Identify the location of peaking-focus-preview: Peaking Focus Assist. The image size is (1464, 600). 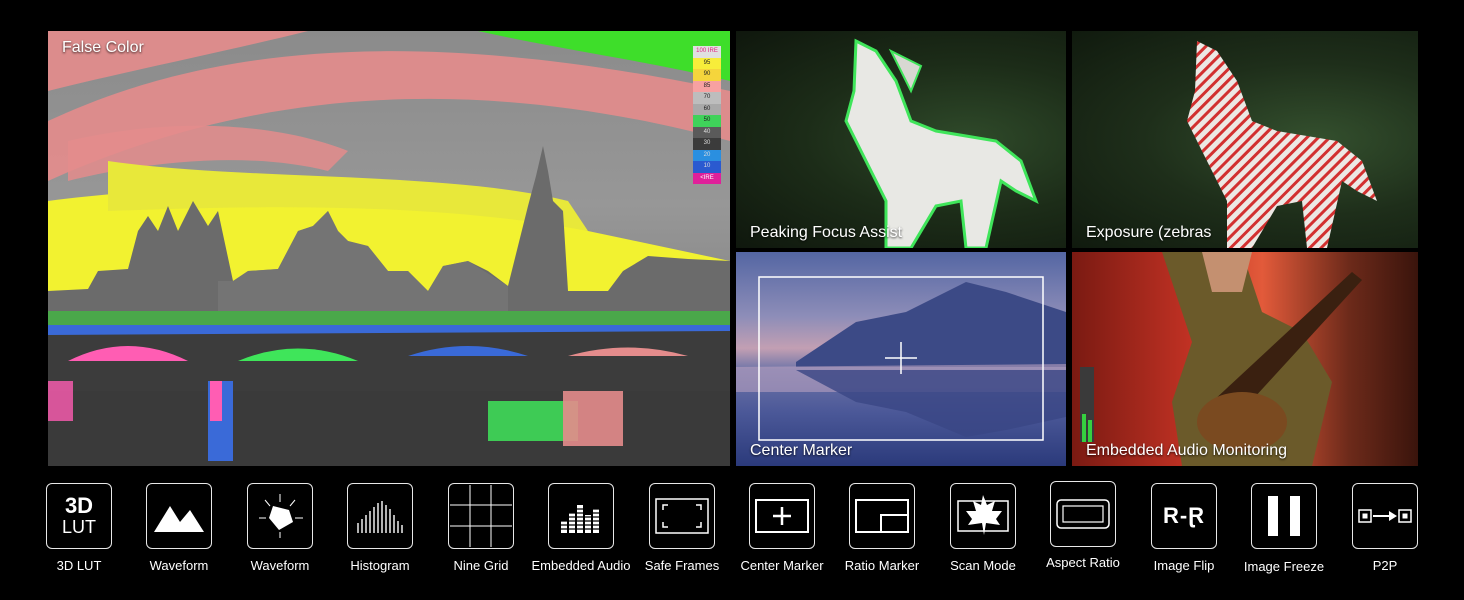
(901, 139).